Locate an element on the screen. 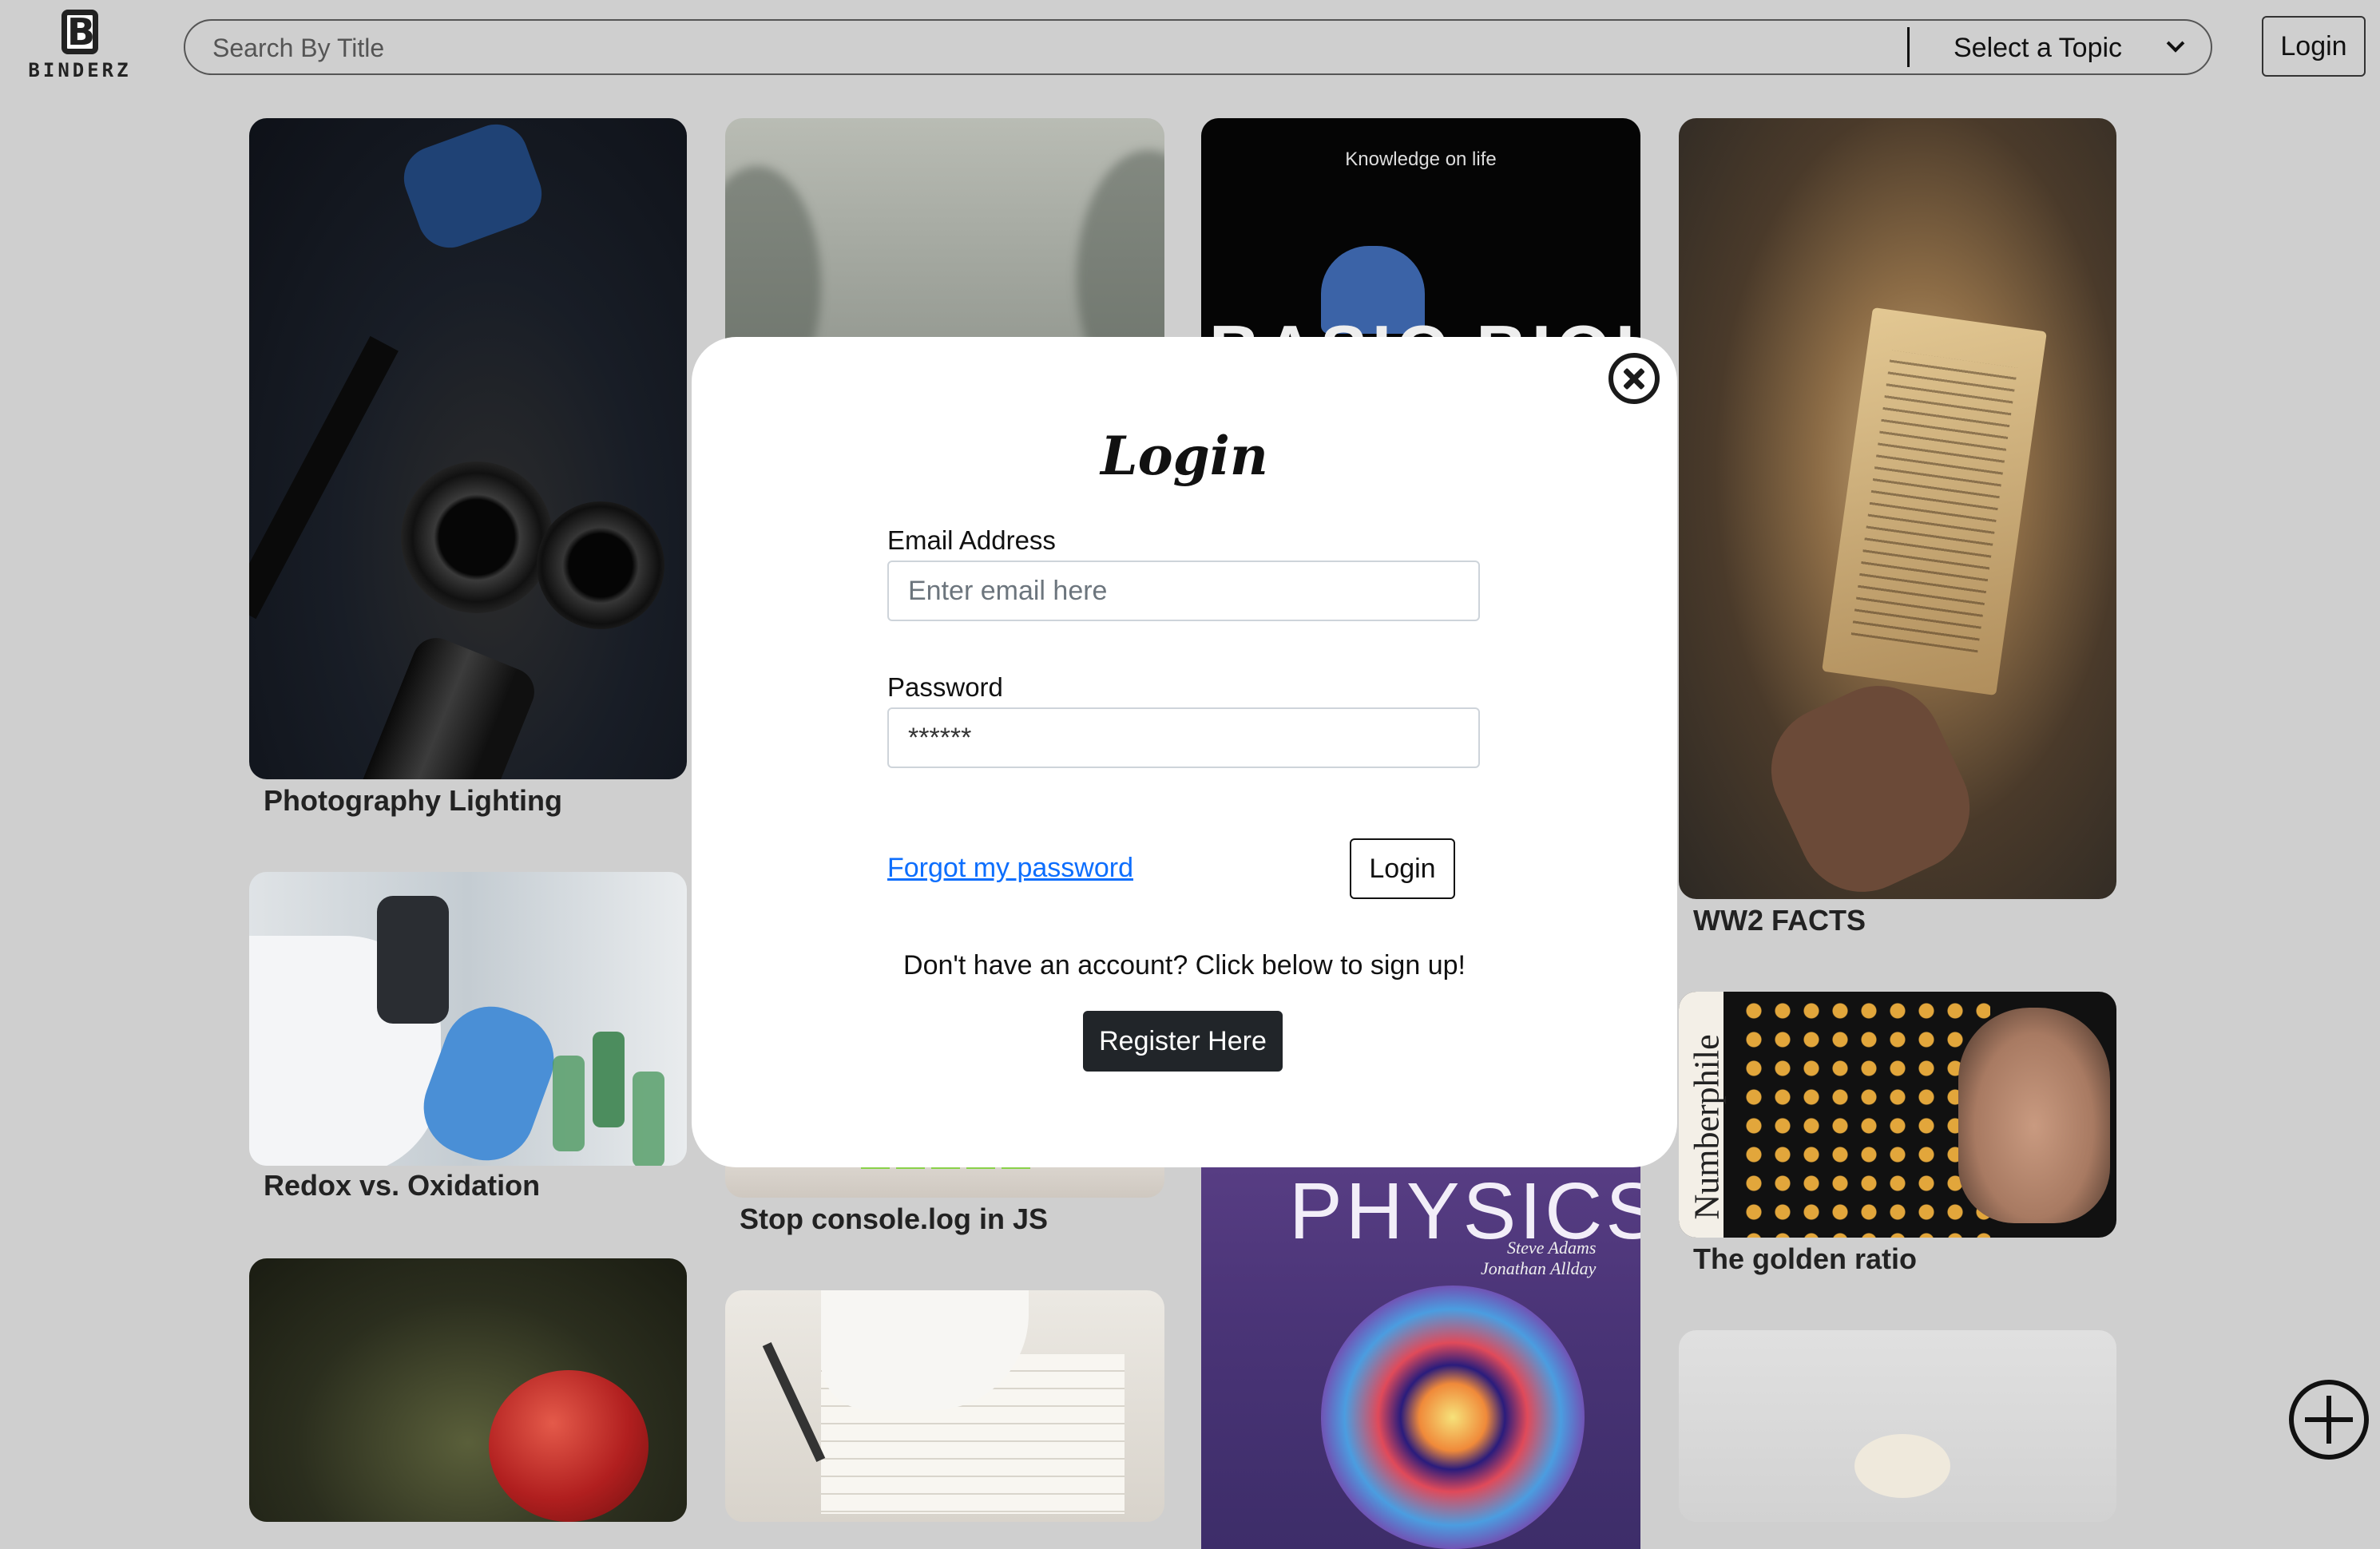 This screenshot has height=1549, width=2380. topic-select: Select a Topic is located at coordinates (2073, 48).